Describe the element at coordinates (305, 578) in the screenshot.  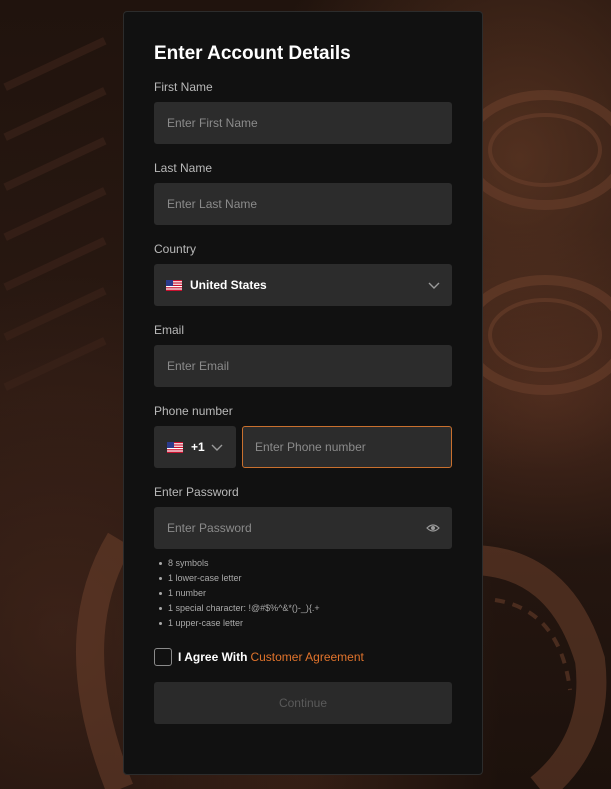
I see `password-rule: 1 lower-case letter` at that location.